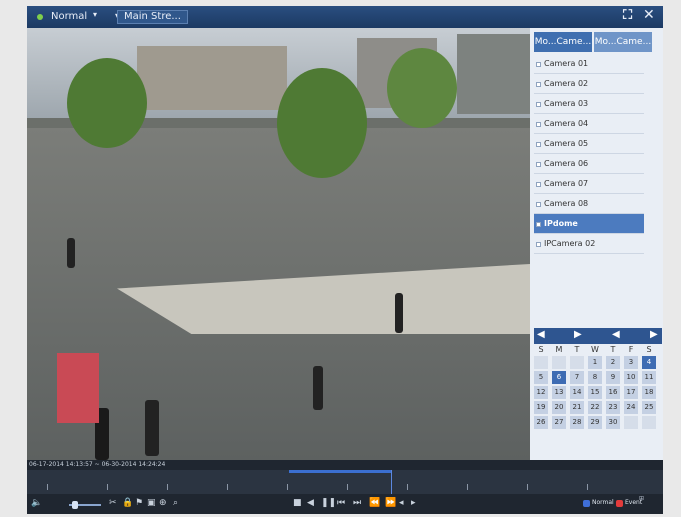 The width and height of the screenshot is (681, 517). What do you see at coordinates (613, 362) in the screenshot?
I see `calendar-day: 2` at bounding box center [613, 362].